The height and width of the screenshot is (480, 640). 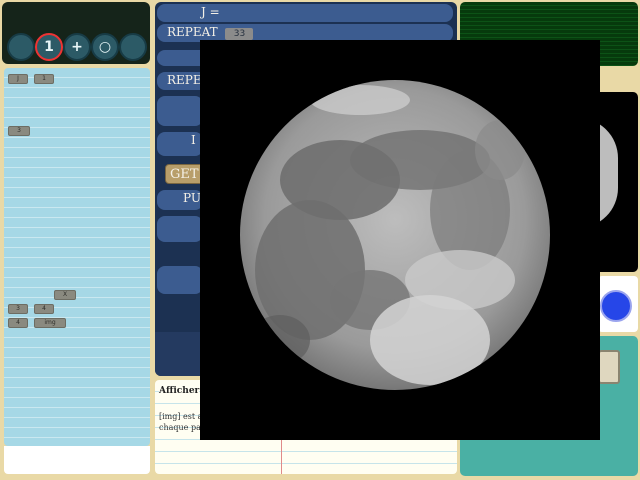 I want to click on code-footer, so click(x=77, y=460).